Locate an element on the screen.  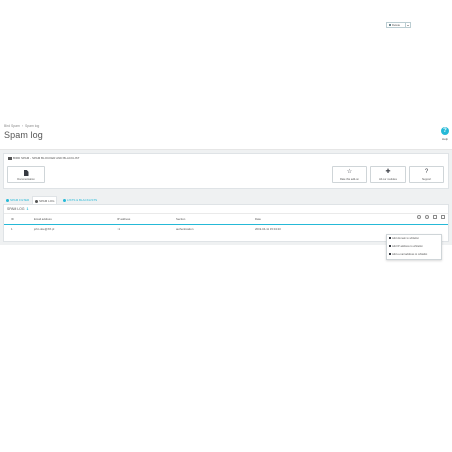
delete-label: Delete is located at coordinates (396, 25).